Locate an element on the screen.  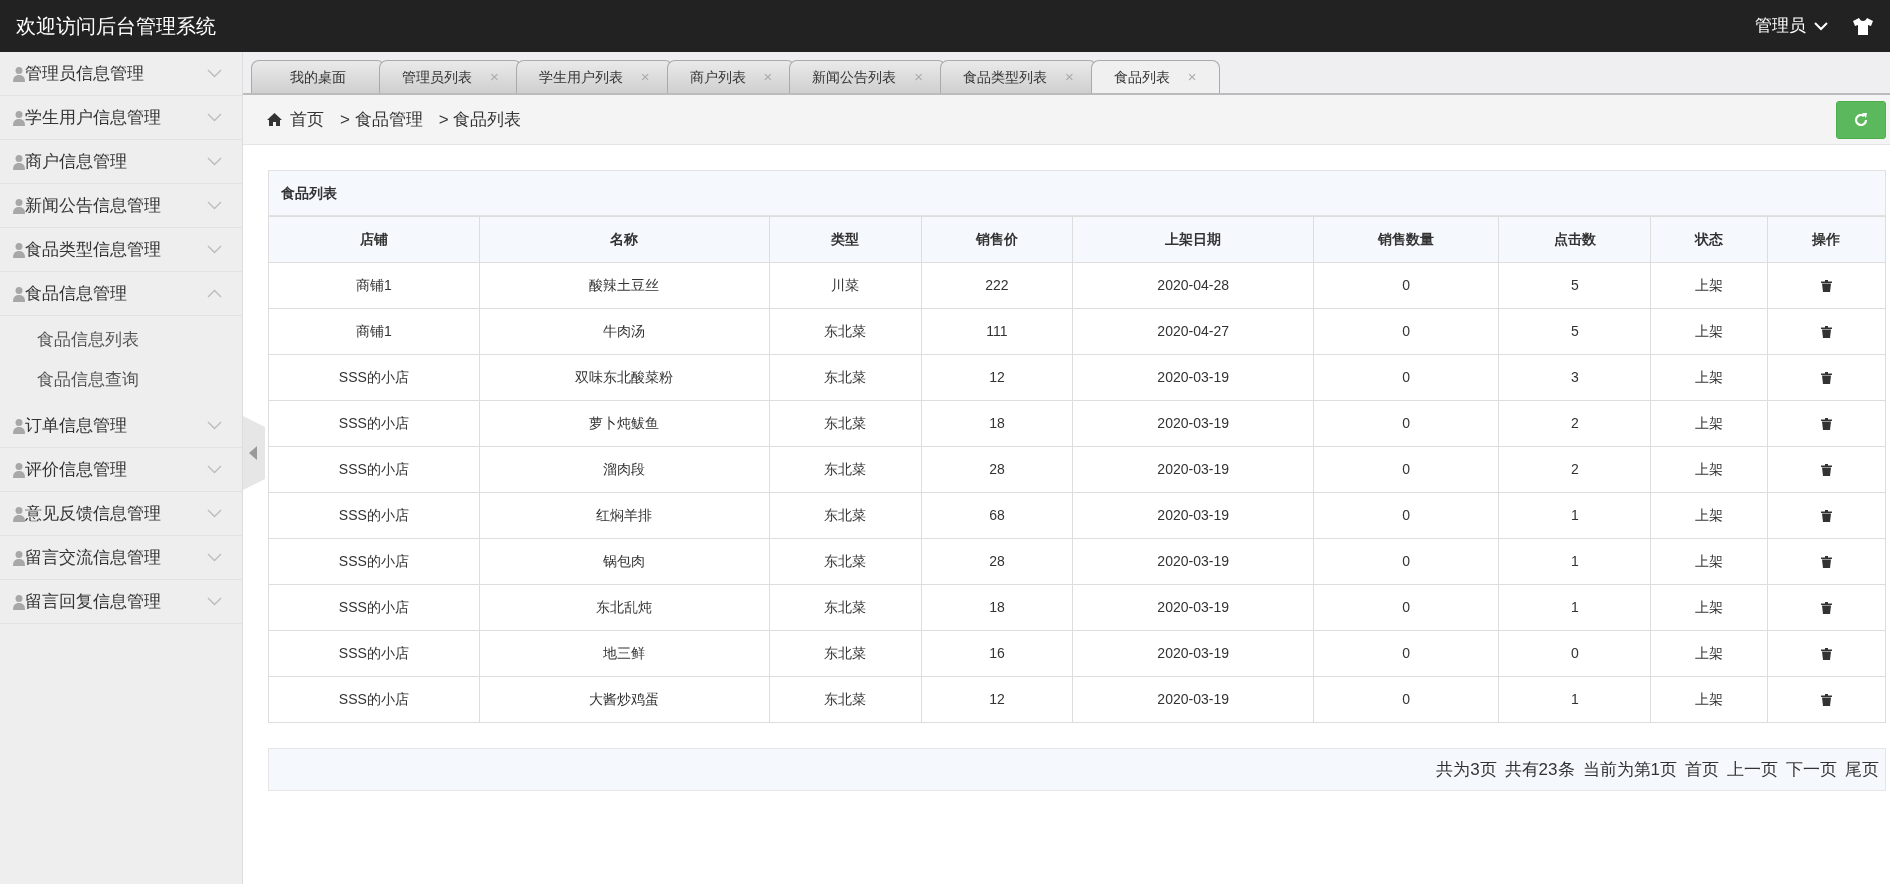
menu-item: 学生用户信息管理 is located at coordinates (121, 118).